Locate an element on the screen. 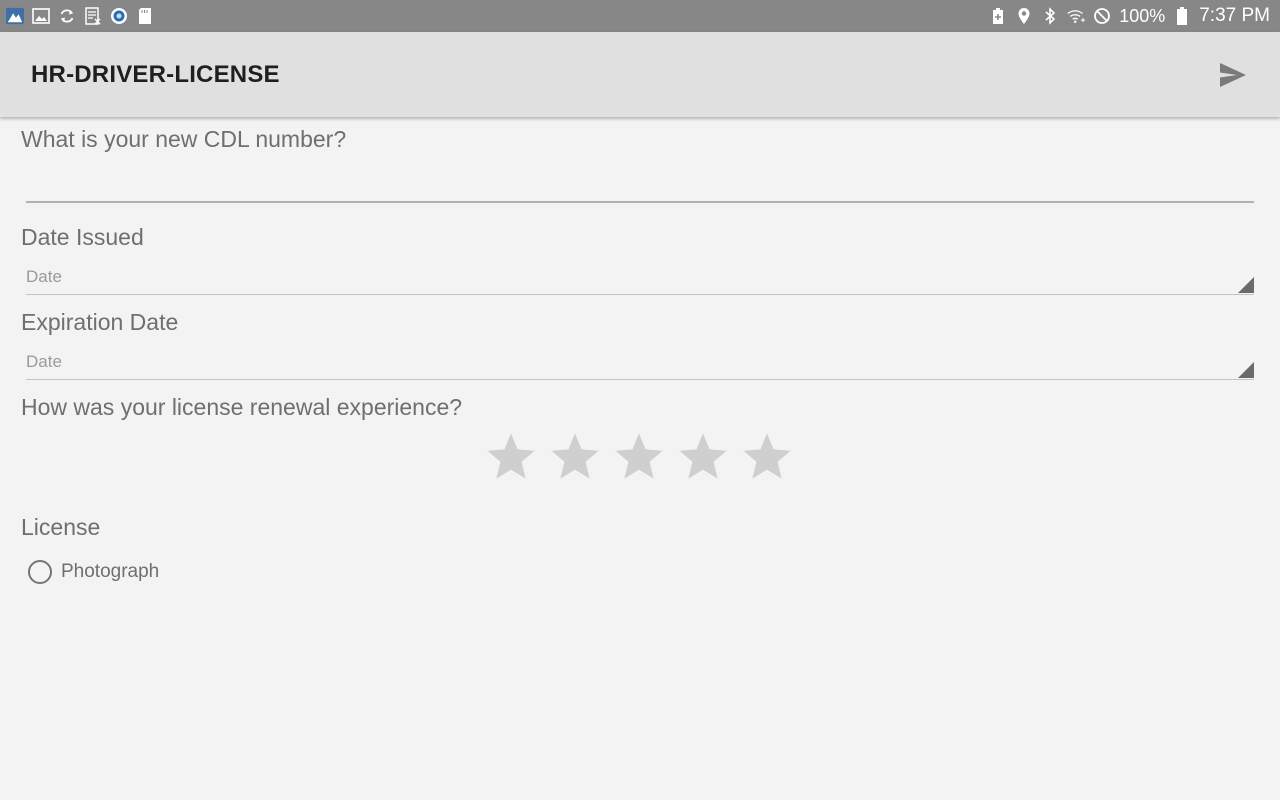 This screenshot has width=1280, height=800. location-icon is located at coordinates (1024, 16).